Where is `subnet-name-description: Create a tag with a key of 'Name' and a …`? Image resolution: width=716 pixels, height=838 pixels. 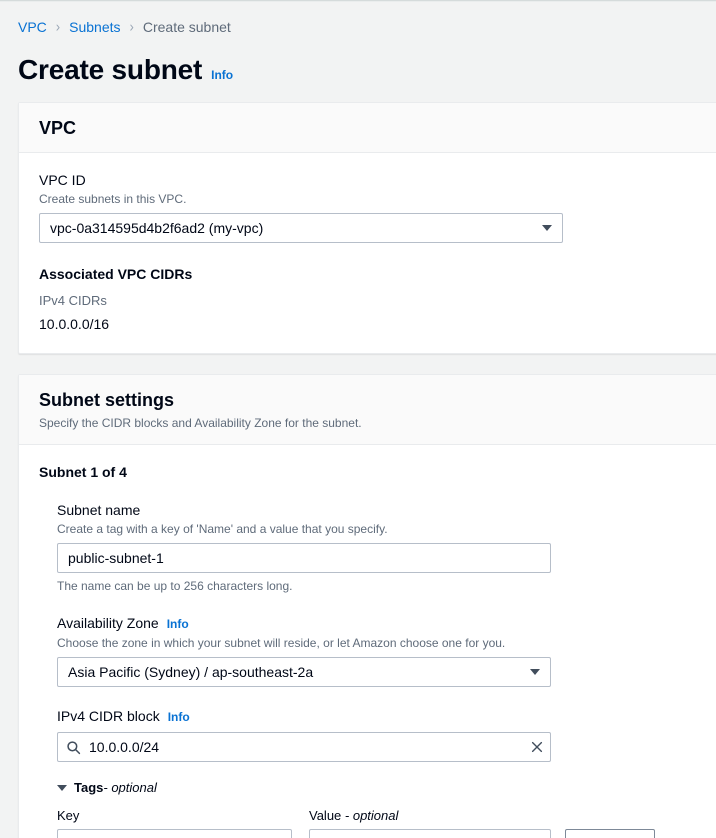
subnet-name-description: Create a tag with a key of 'Name' and a … is located at coordinates (222, 529).